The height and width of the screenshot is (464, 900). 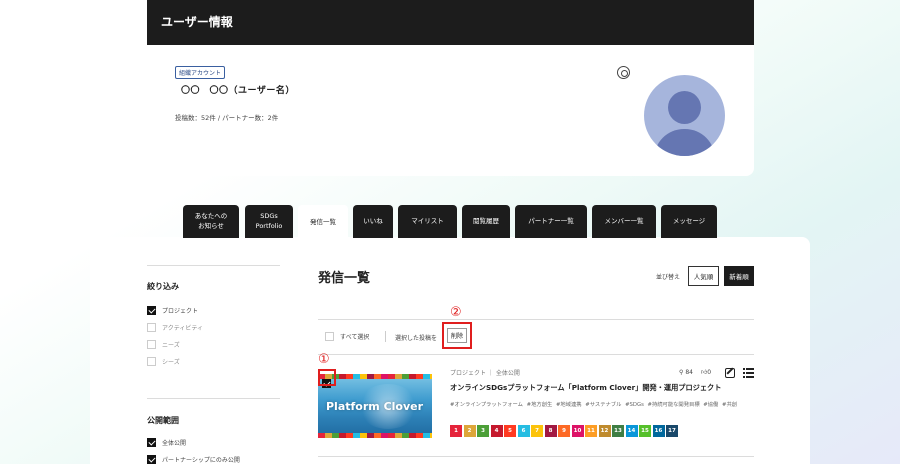 What do you see at coordinates (537, 431) in the screenshot?
I see `sdg-goal-7: 7` at bounding box center [537, 431].